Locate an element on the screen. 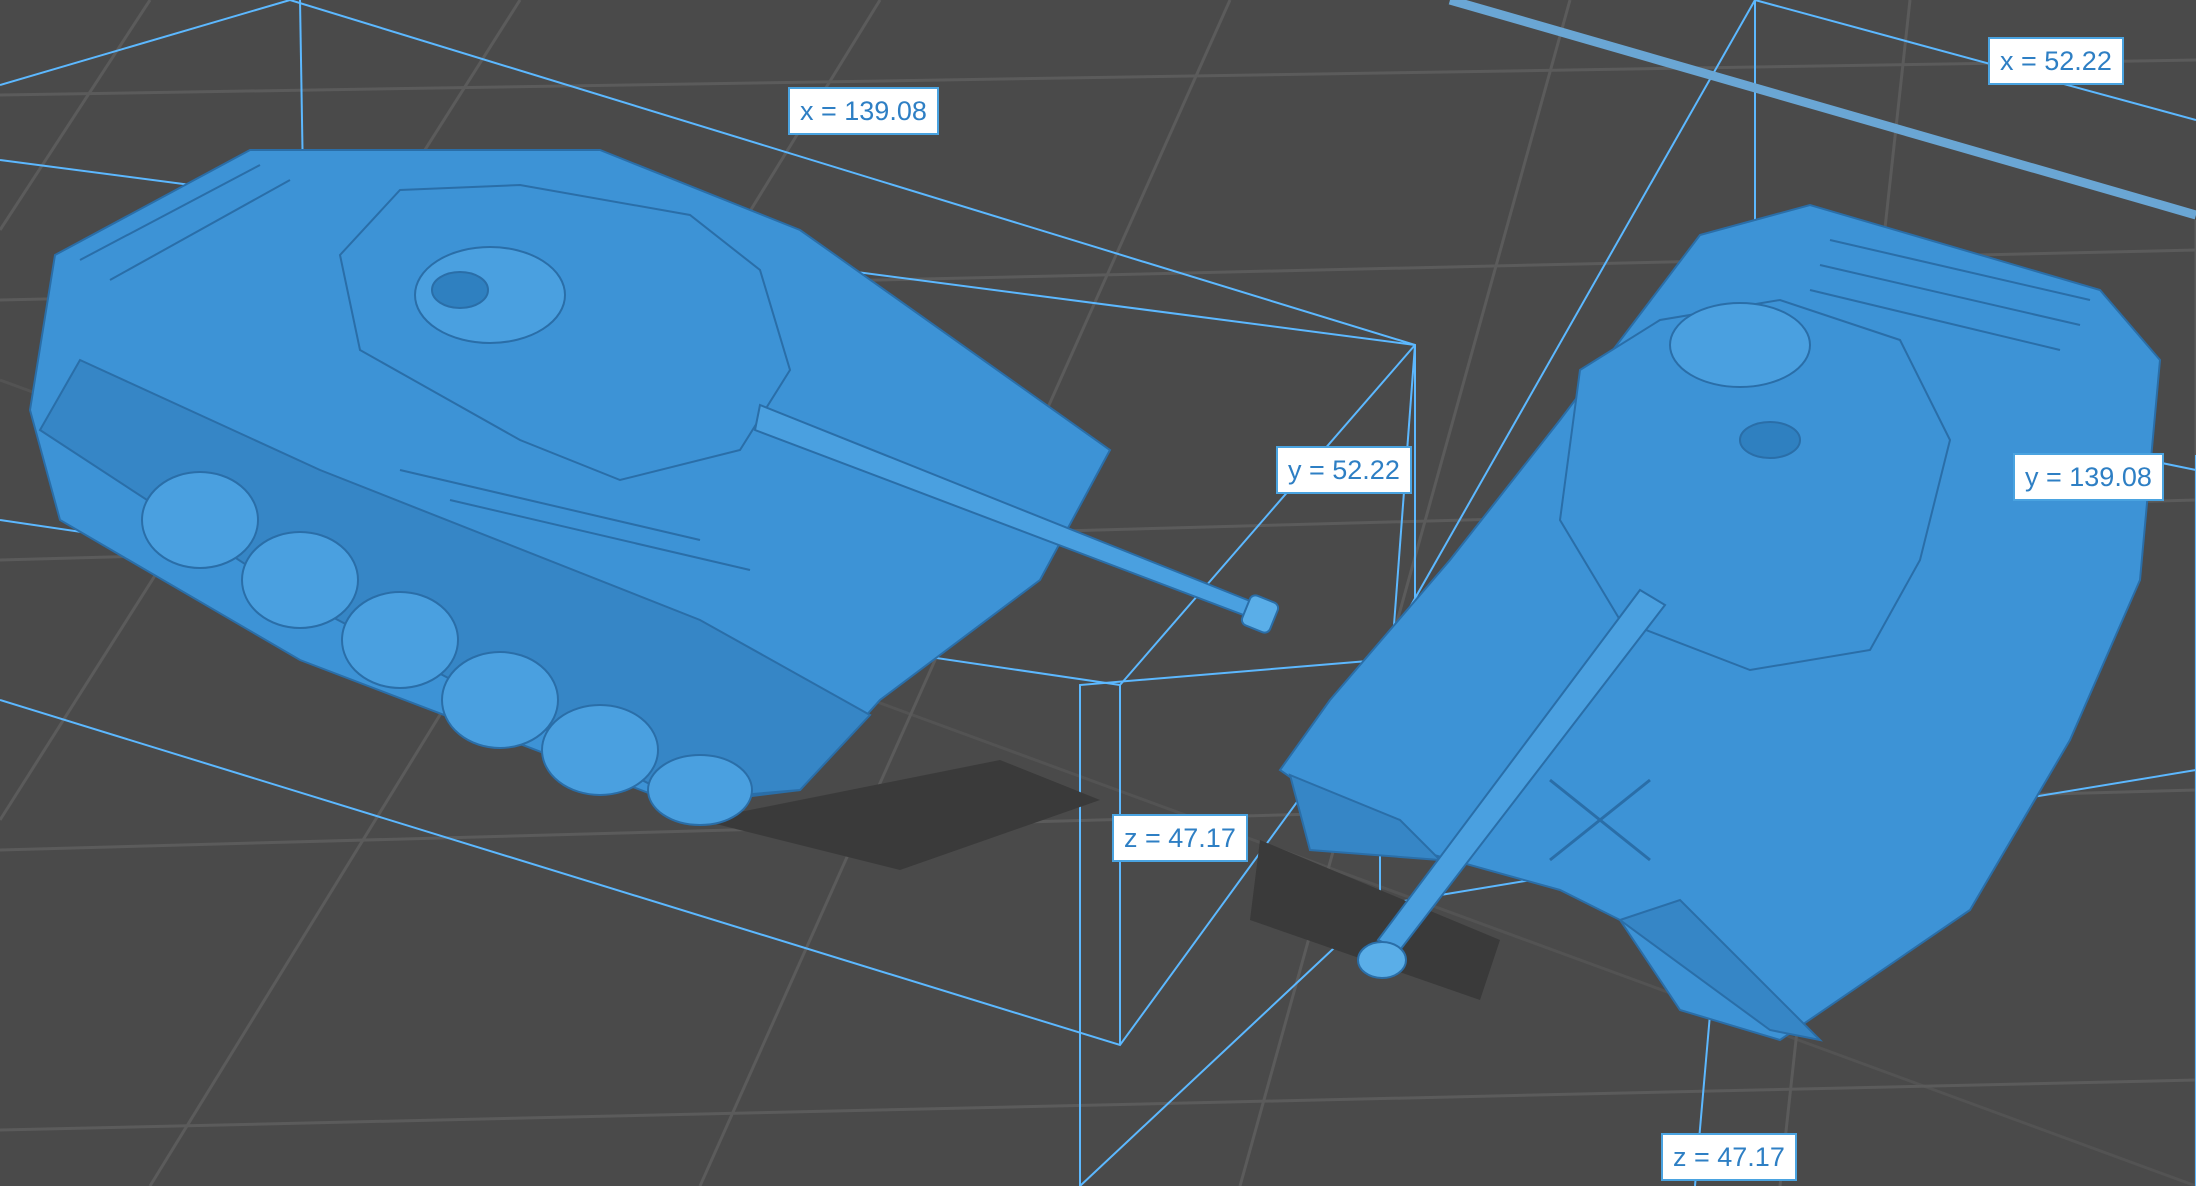 This screenshot has height=1186, width=2196. tank-right-y-dimension-label: y = 139.08 is located at coordinates (2088, 477).